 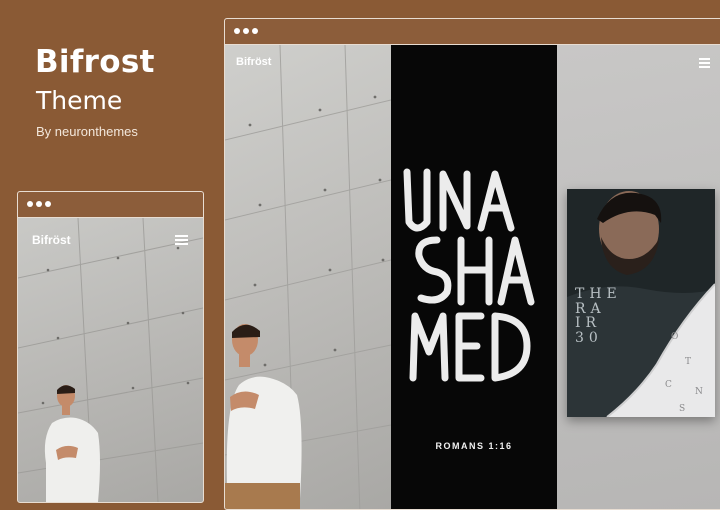 What do you see at coordinates (668, 385) in the screenshot?
I see `svg-text: C` at bounding box center [668, 385].